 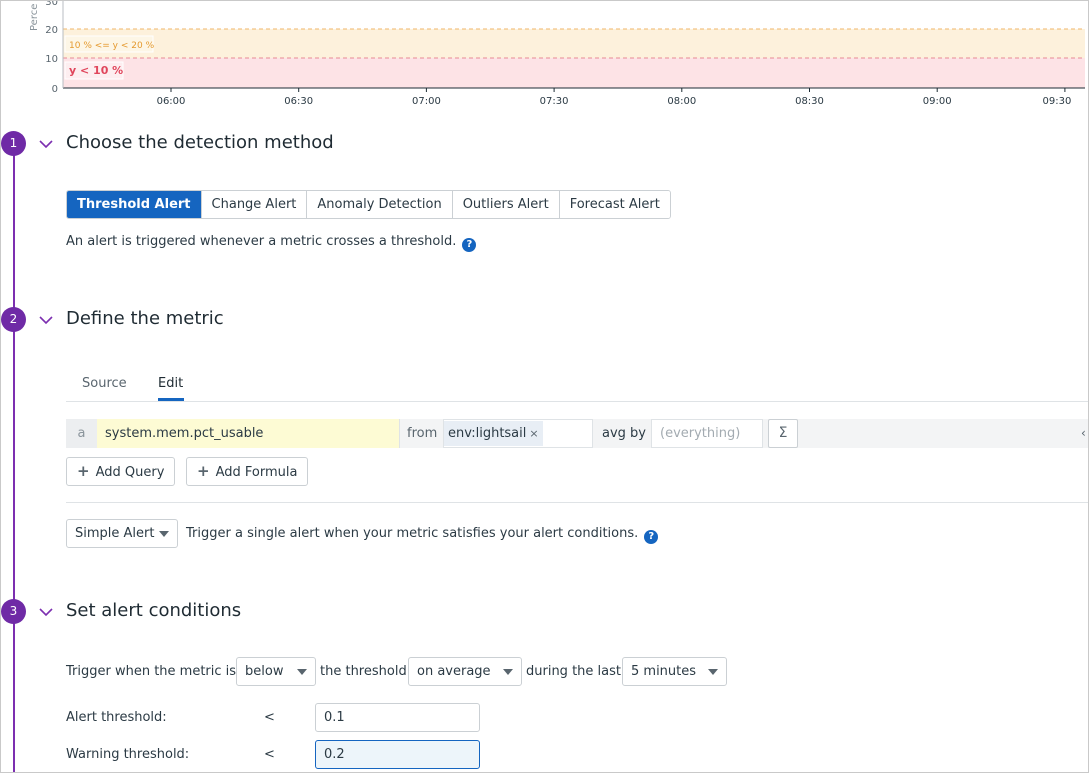 What do you see at coordinates (171, 399) in the screenshot?
I see `active-tab-indicator` at bounding box center [171, 399].